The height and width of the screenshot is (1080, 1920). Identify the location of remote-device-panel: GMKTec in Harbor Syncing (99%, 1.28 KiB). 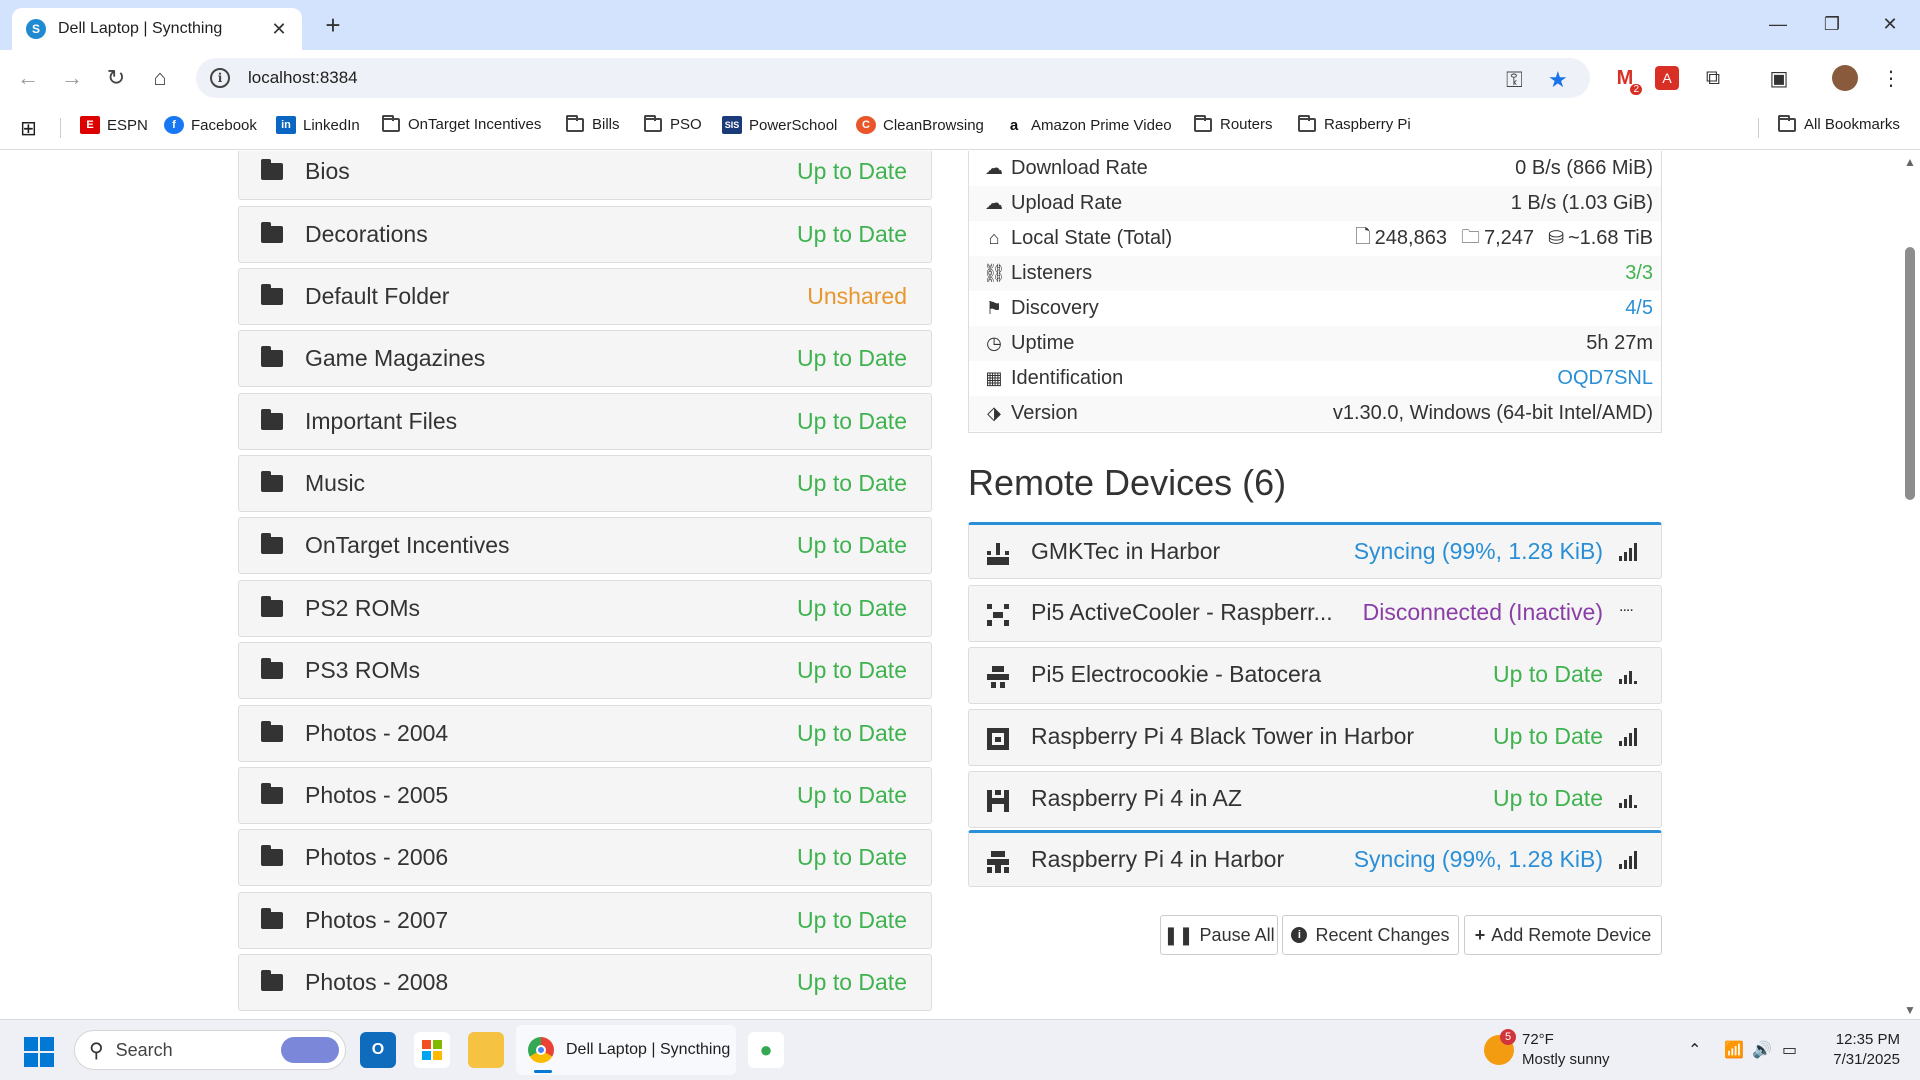
(1315, 550).